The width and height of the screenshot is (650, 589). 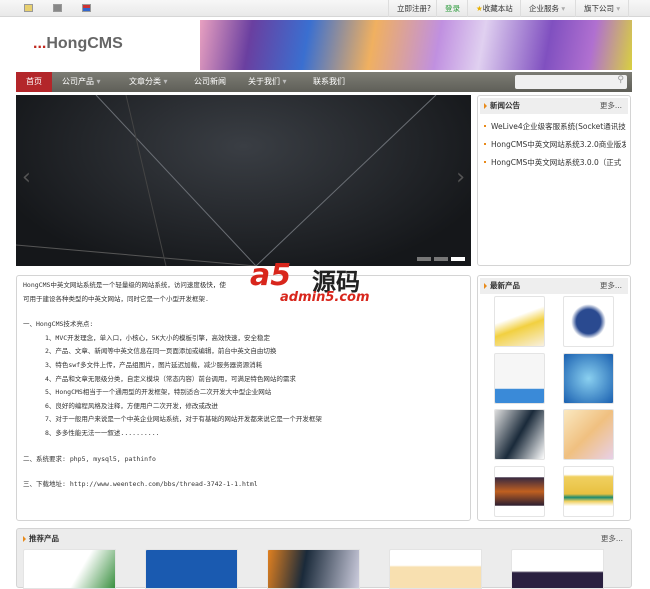 What do you see at coordinates (78, 81) in the screenshot?
I see `nav-label: 公司产品` at bounding box center [78, 81].